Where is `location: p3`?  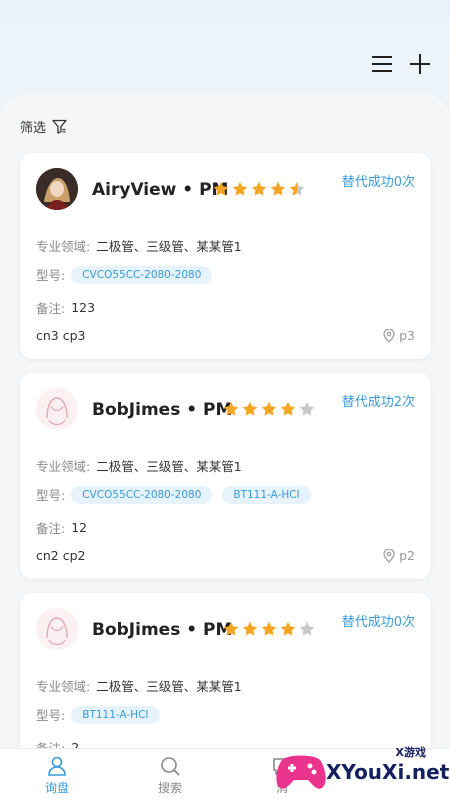 location: p3 is located at coordinates (399, 335).